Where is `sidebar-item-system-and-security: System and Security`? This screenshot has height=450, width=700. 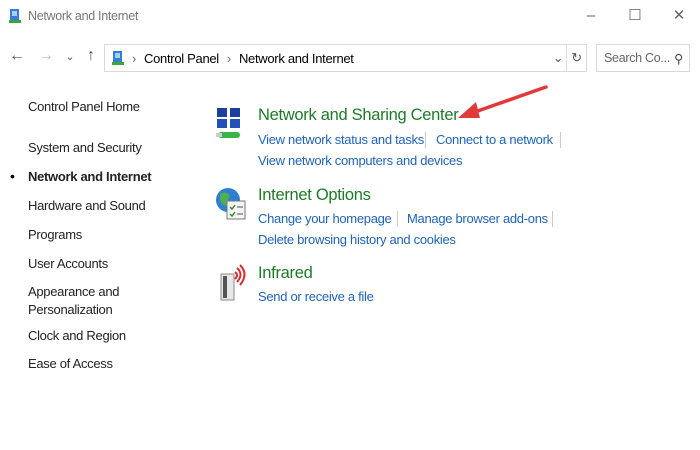
sidebar-item-system-and-security: System and Security is located at coordinates (85, 148).